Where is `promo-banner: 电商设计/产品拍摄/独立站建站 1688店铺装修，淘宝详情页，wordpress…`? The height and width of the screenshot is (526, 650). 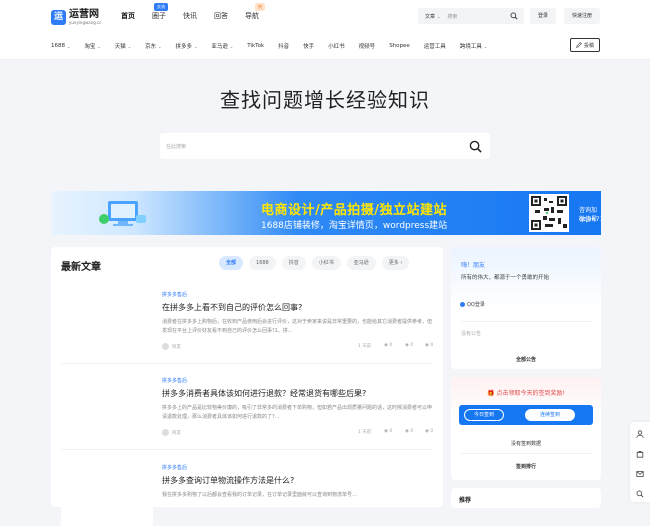 promo-banner: 电商设计/产品拍摄/独立站建站 1688店铺装修，淘宝详情页，wordpress… is located at coordinates (326, 213).